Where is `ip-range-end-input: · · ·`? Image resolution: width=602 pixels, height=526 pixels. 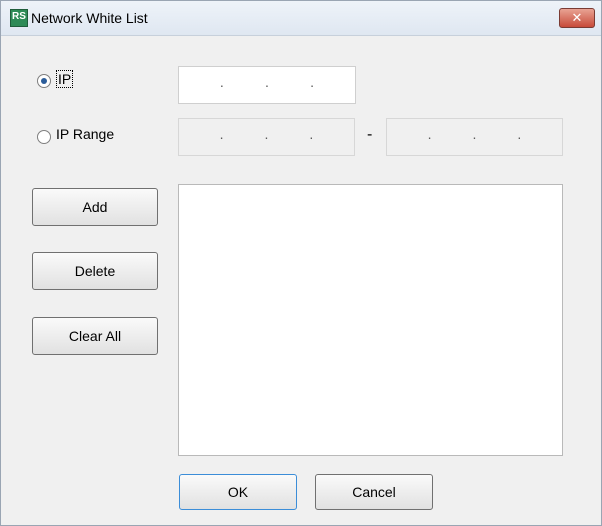 ip-range-end-input: · · · is located at coordinates (474, 137).